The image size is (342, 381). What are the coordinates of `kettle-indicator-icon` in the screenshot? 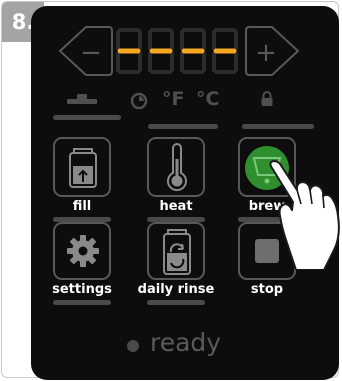 It's located at (82, 99).